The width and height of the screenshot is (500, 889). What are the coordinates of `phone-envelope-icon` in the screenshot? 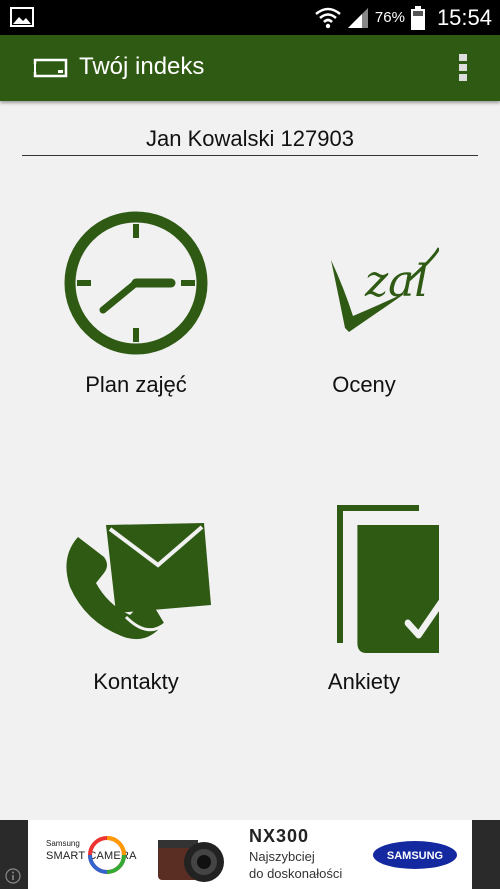 It's located at (138, 581).